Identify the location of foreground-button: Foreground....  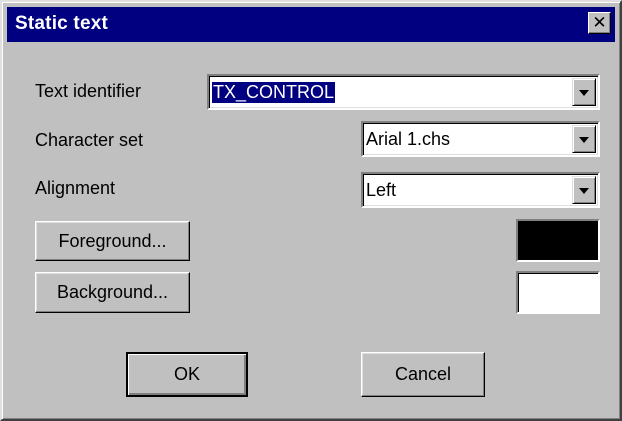
(112, 241).